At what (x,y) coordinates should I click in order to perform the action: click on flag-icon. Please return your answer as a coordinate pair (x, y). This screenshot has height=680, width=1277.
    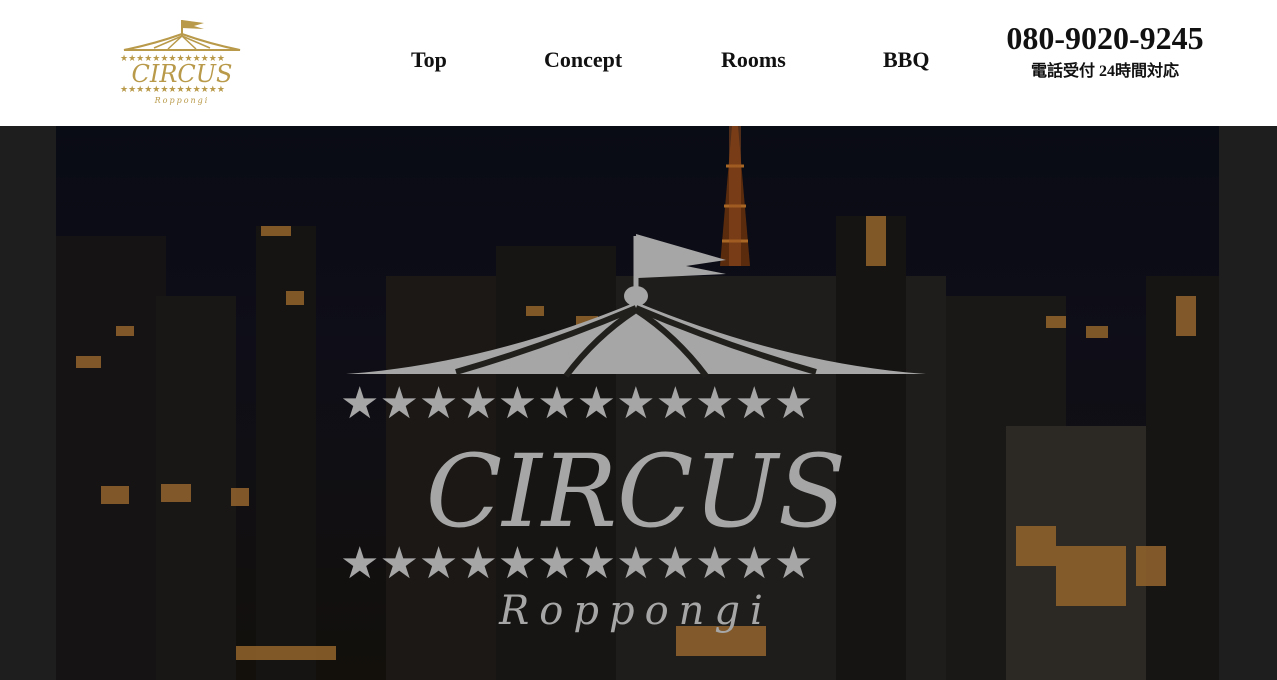
    Looking at the image, I should click on (679, 261).